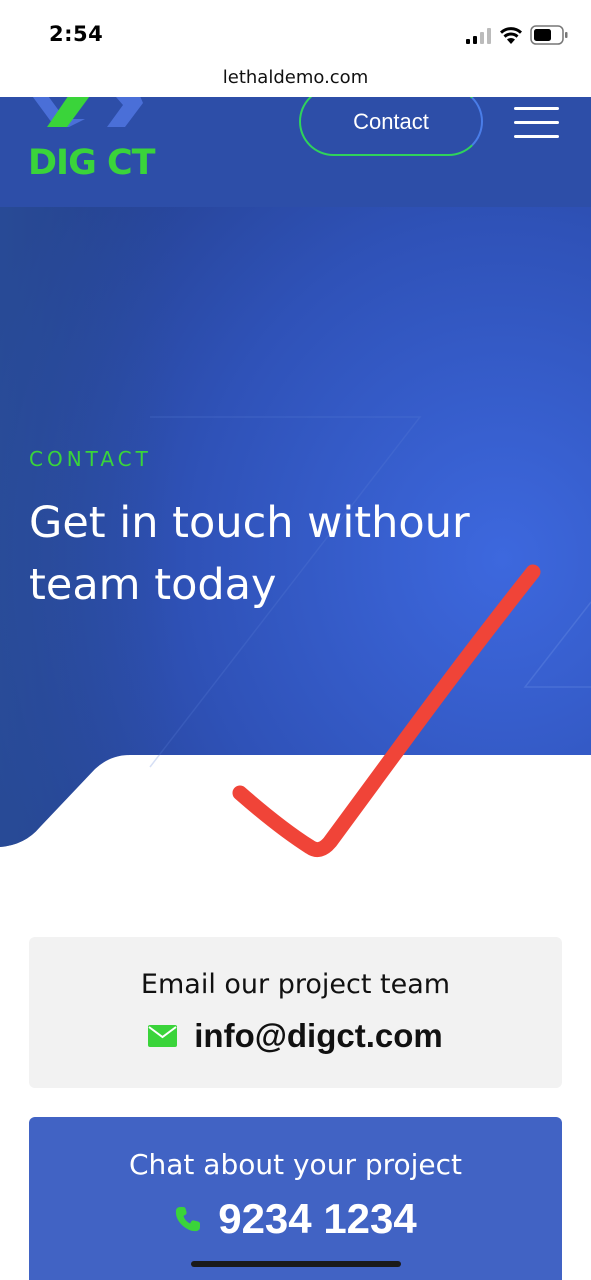  What do you see at coordinates (478, 36) in the screenshot?
I see `signal-icon` at bounding box center [478, 36].